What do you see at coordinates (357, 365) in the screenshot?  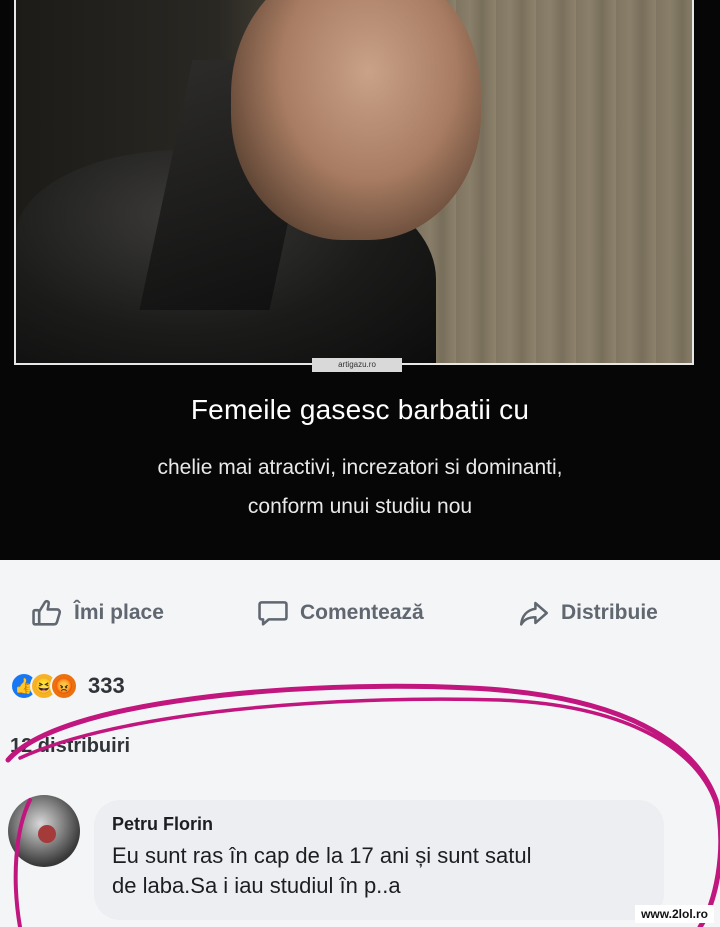 I see `image-credit: artigazu.ro` at bounding box center [357, 365].